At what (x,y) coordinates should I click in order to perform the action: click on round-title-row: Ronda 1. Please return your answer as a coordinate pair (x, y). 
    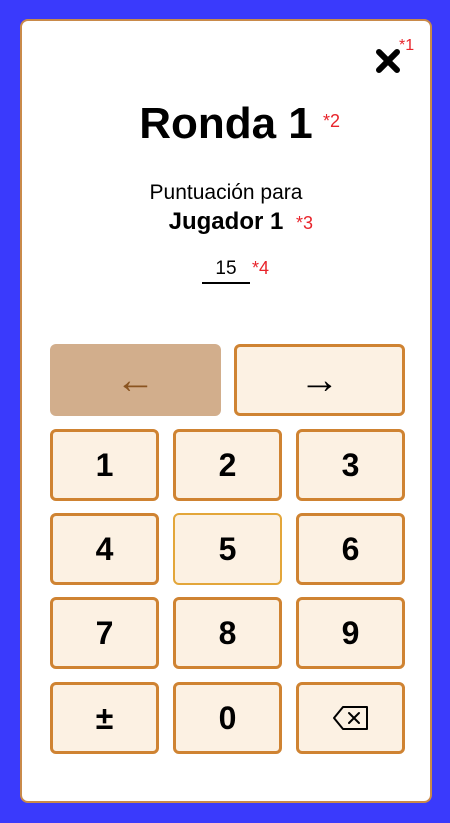
    Looking at the image, I should click on (226, 124).